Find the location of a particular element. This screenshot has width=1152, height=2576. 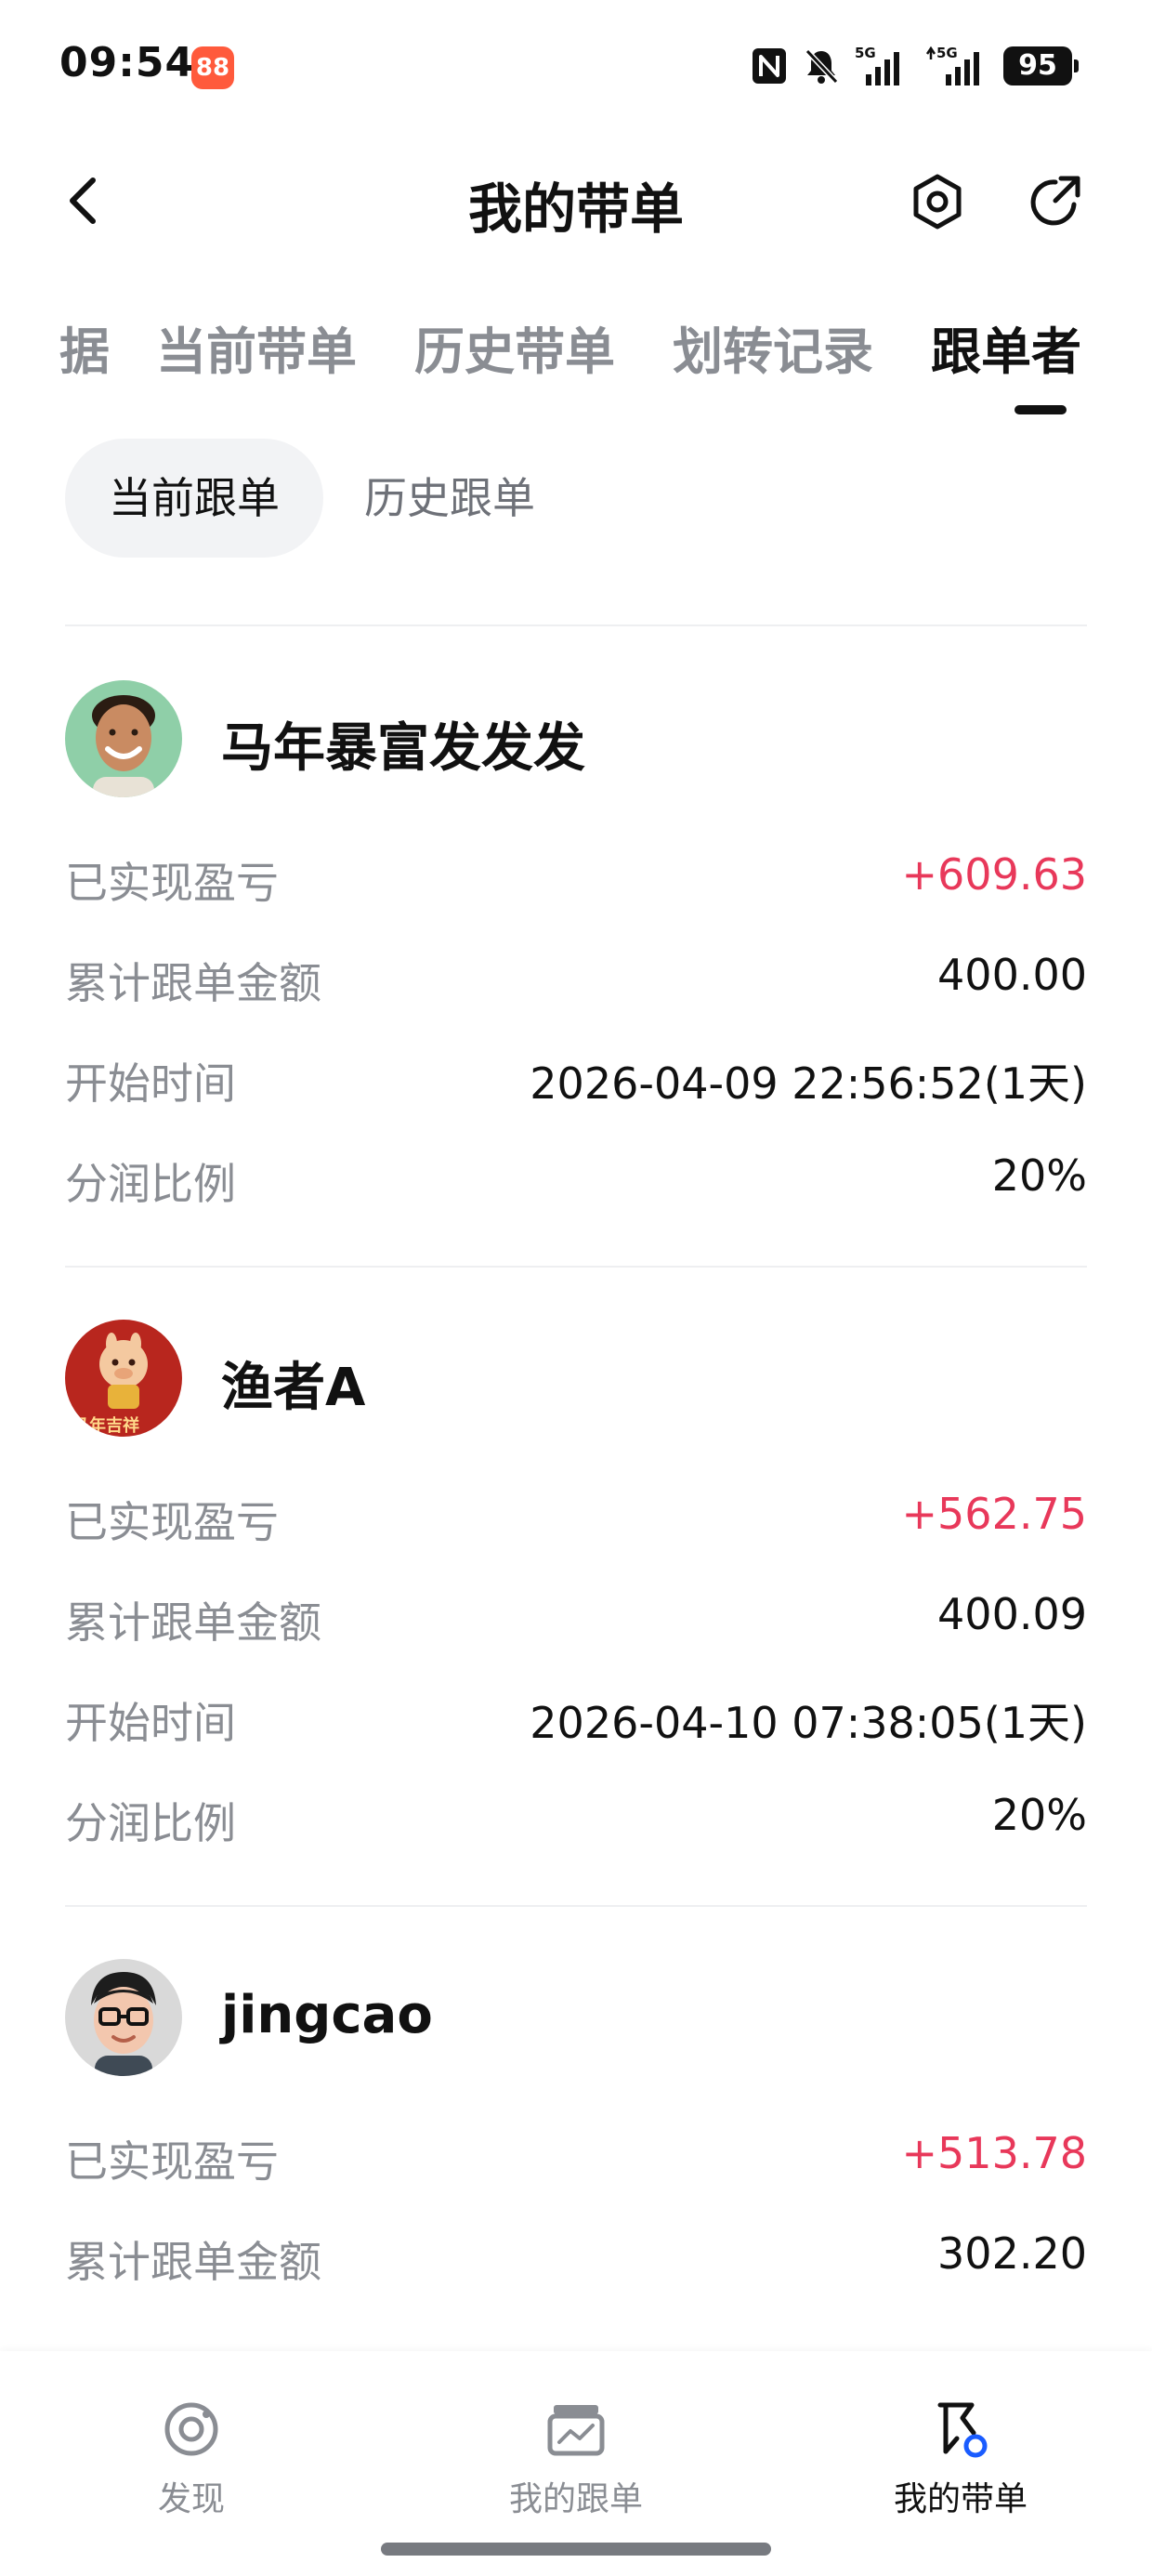

start-time-value: 2026-04-10 07:38:05(1天) is located at coordinates (808, 1723).